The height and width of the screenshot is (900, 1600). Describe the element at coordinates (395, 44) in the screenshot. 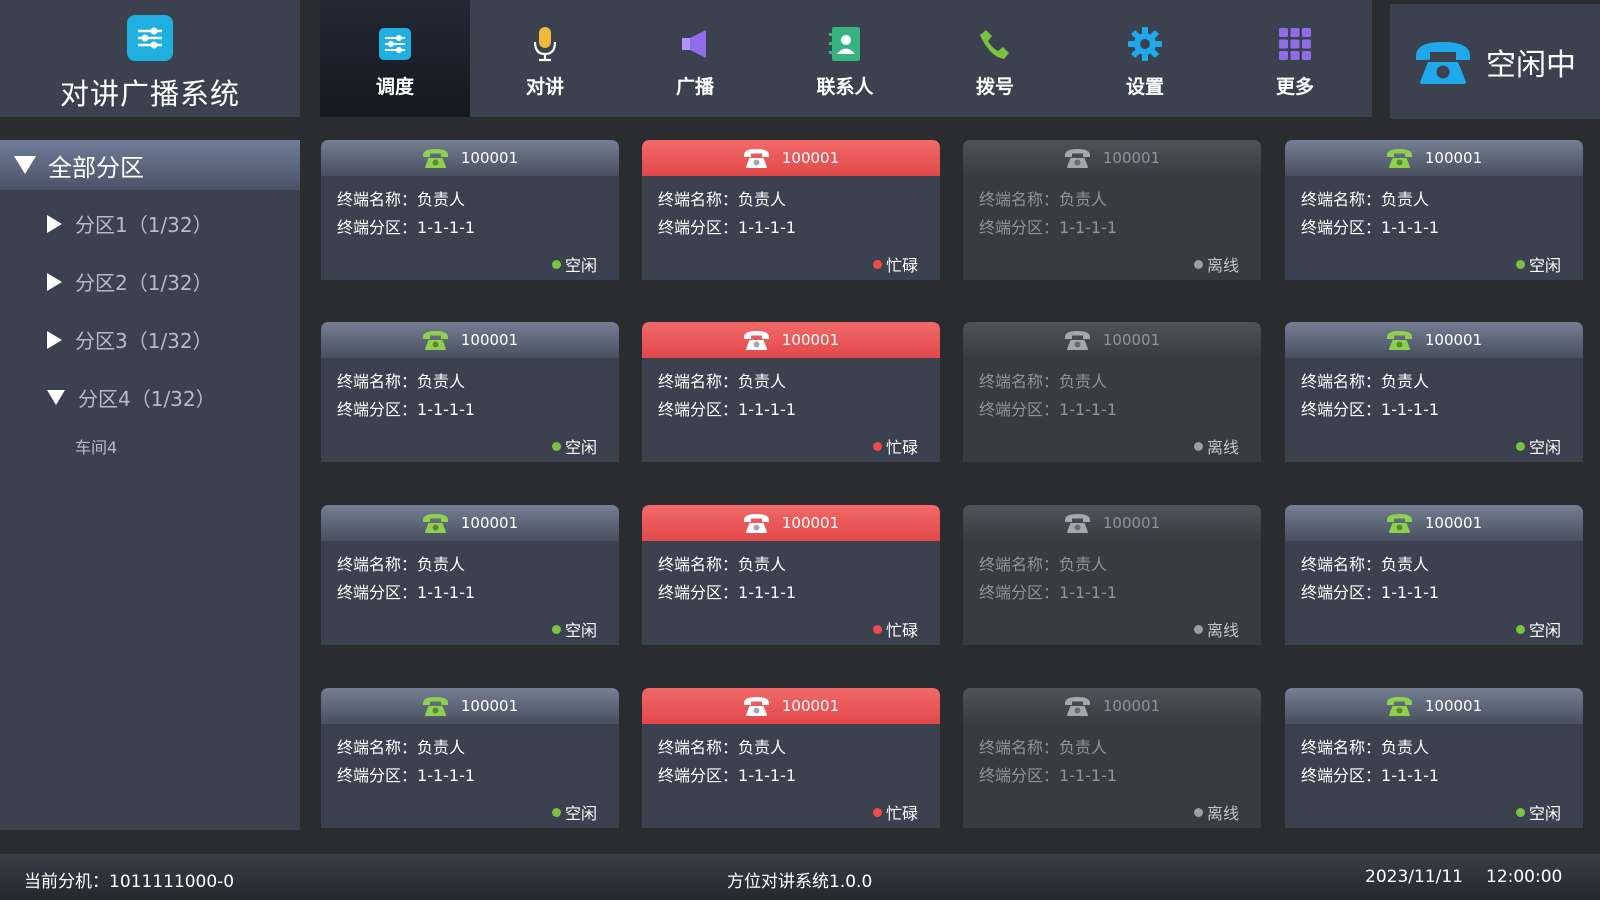

I see `dispatch-icon` at that location.